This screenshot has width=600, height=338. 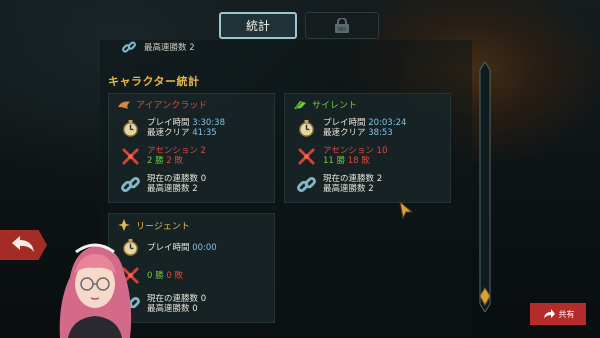 I want to click on scrollbar, so click(x=485, y=187).